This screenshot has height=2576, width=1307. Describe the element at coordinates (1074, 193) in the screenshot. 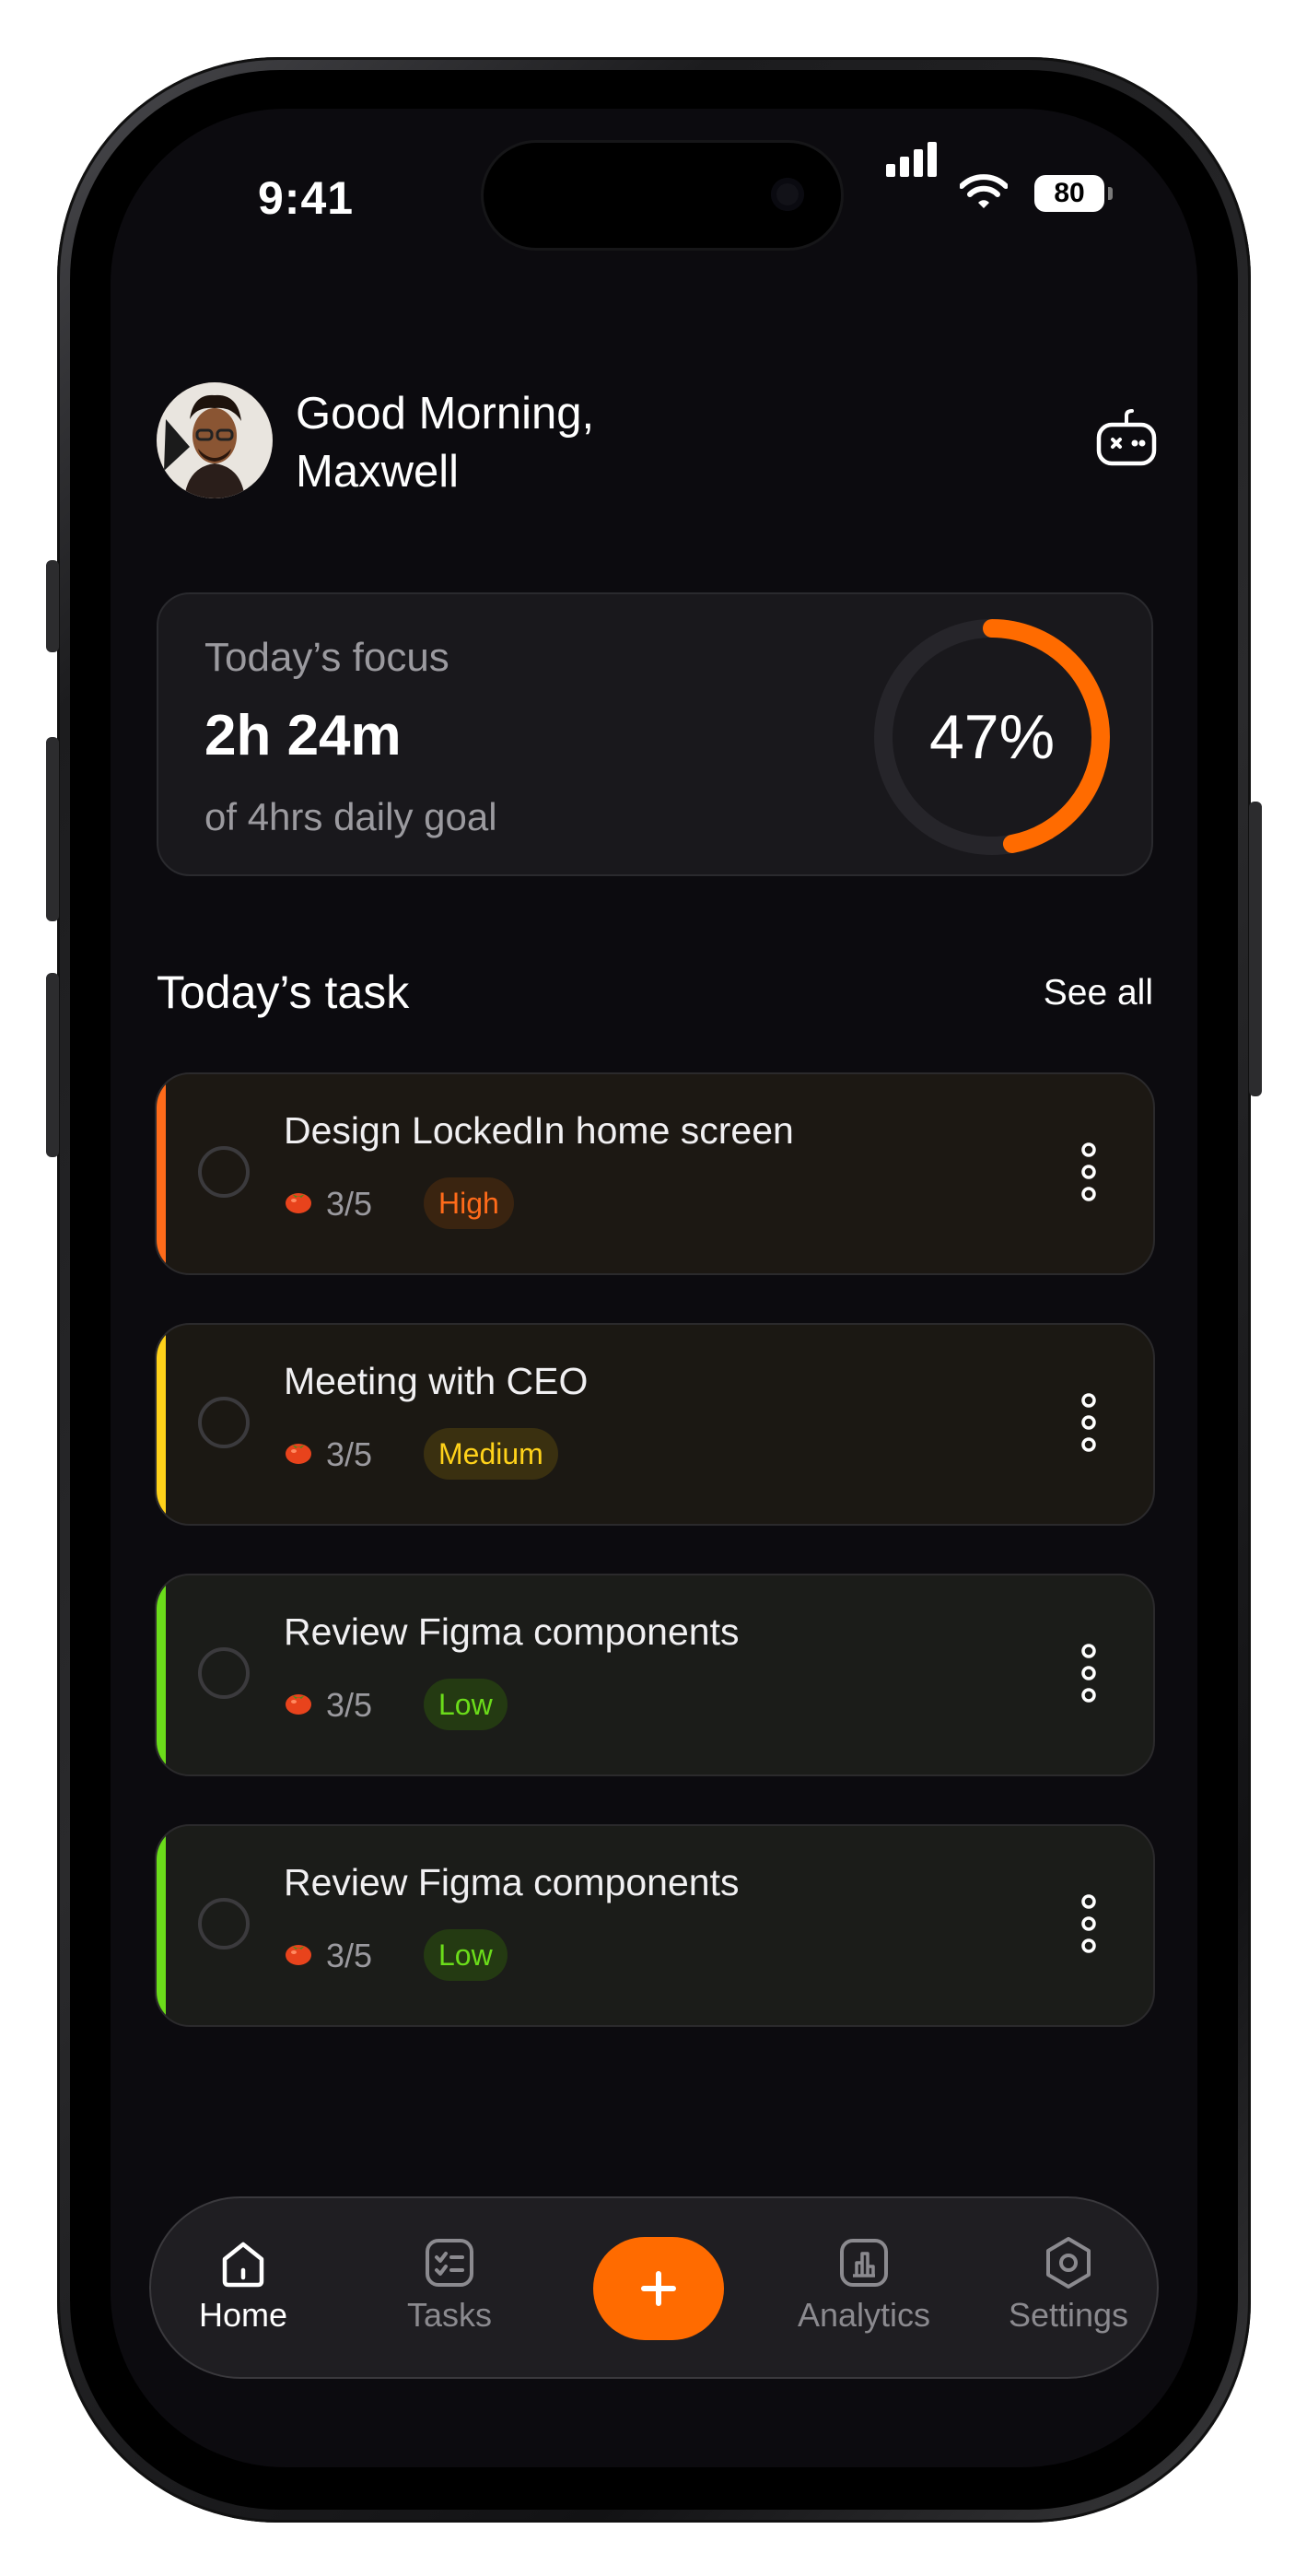

I see `battery-icon: 80` at that location.